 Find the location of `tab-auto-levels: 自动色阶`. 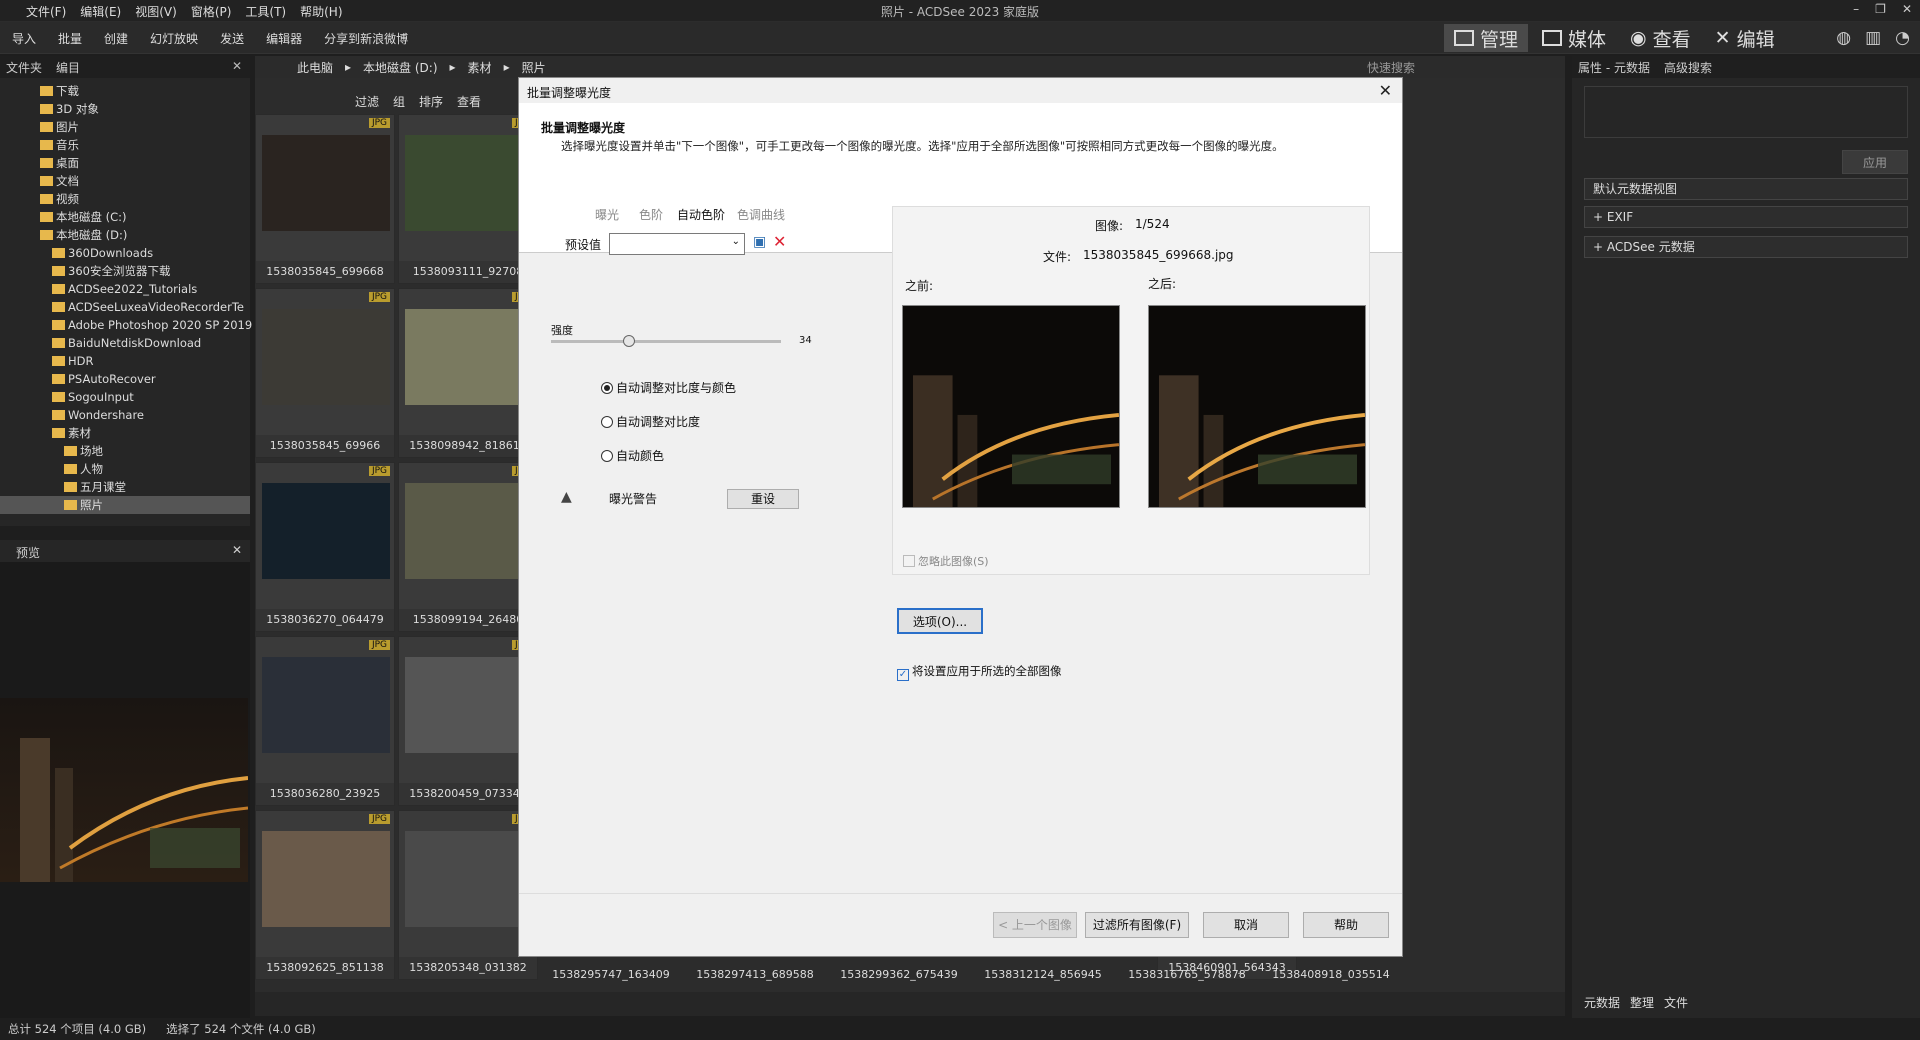

tab-auto-levels: 自动色阶 is located at coordinates (701, 214).